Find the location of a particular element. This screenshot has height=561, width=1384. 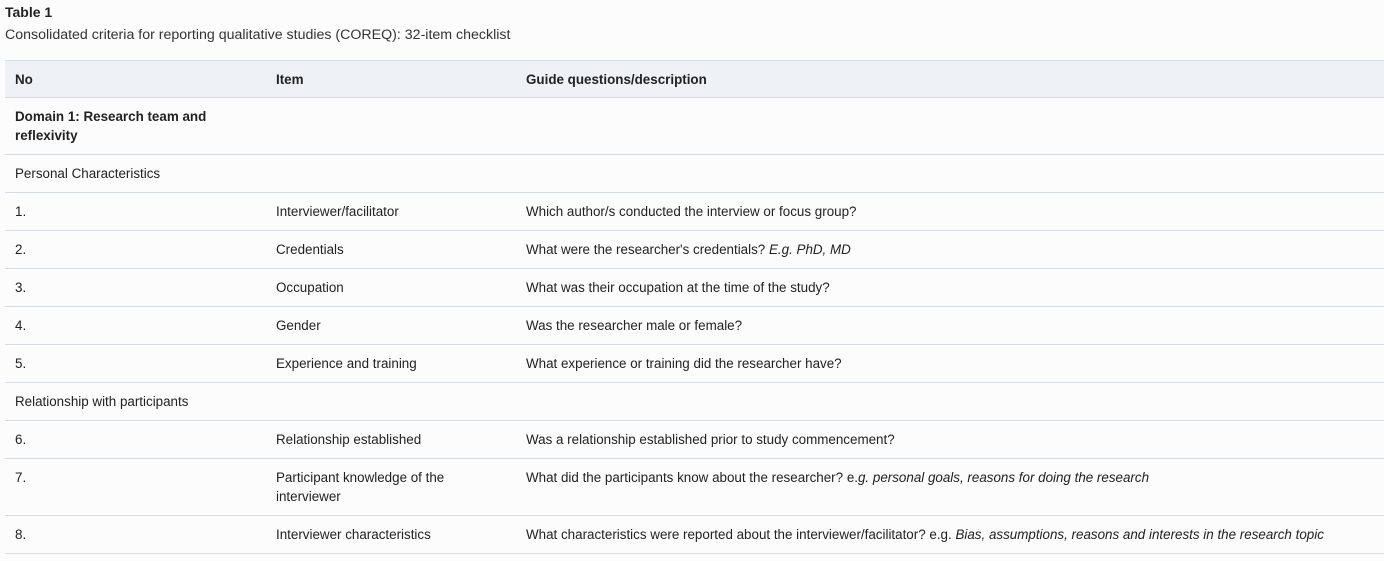

header-guide: Guide questions/description is located at coordinates (950, 79).